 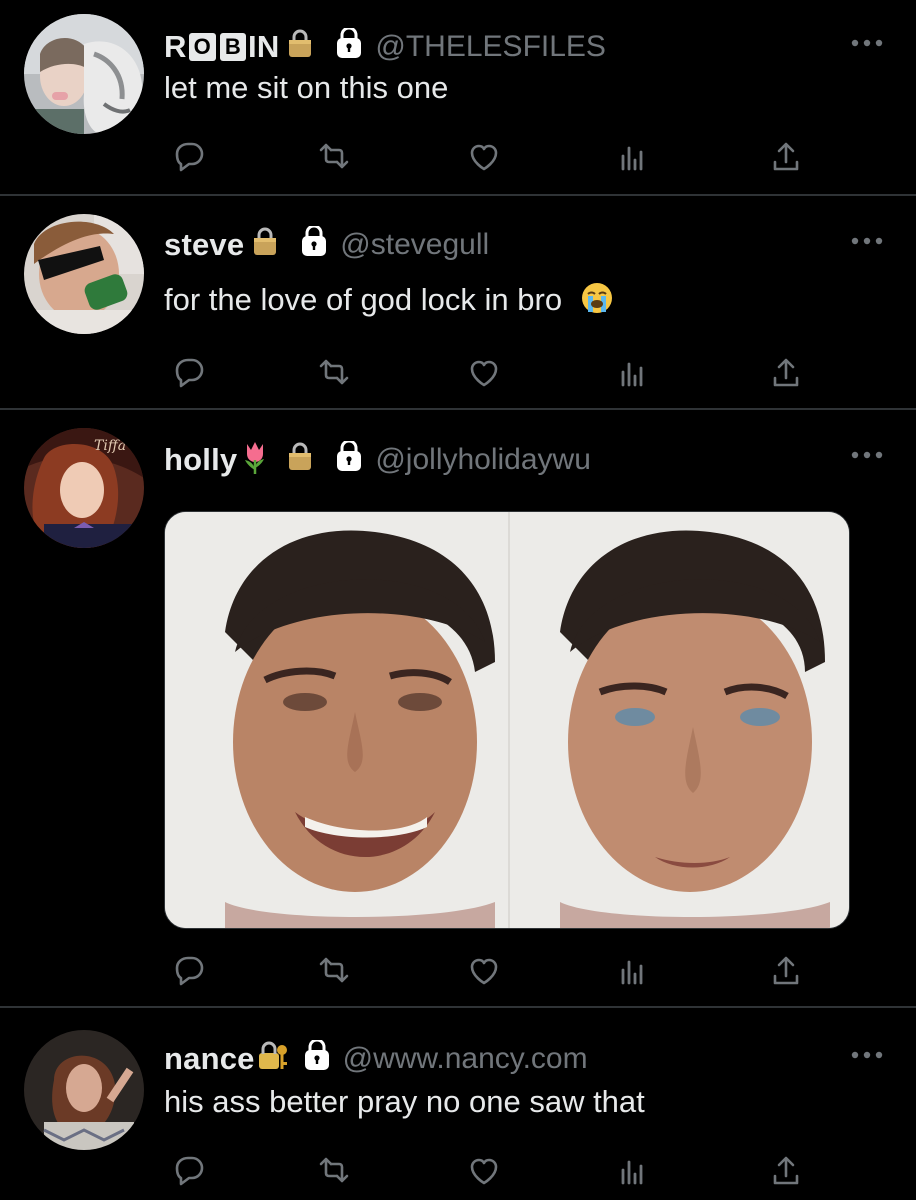 What do you see at coordinates (255, 459) in the screenshot?
I see `tulip-icon` at bounding box center [255, 459].